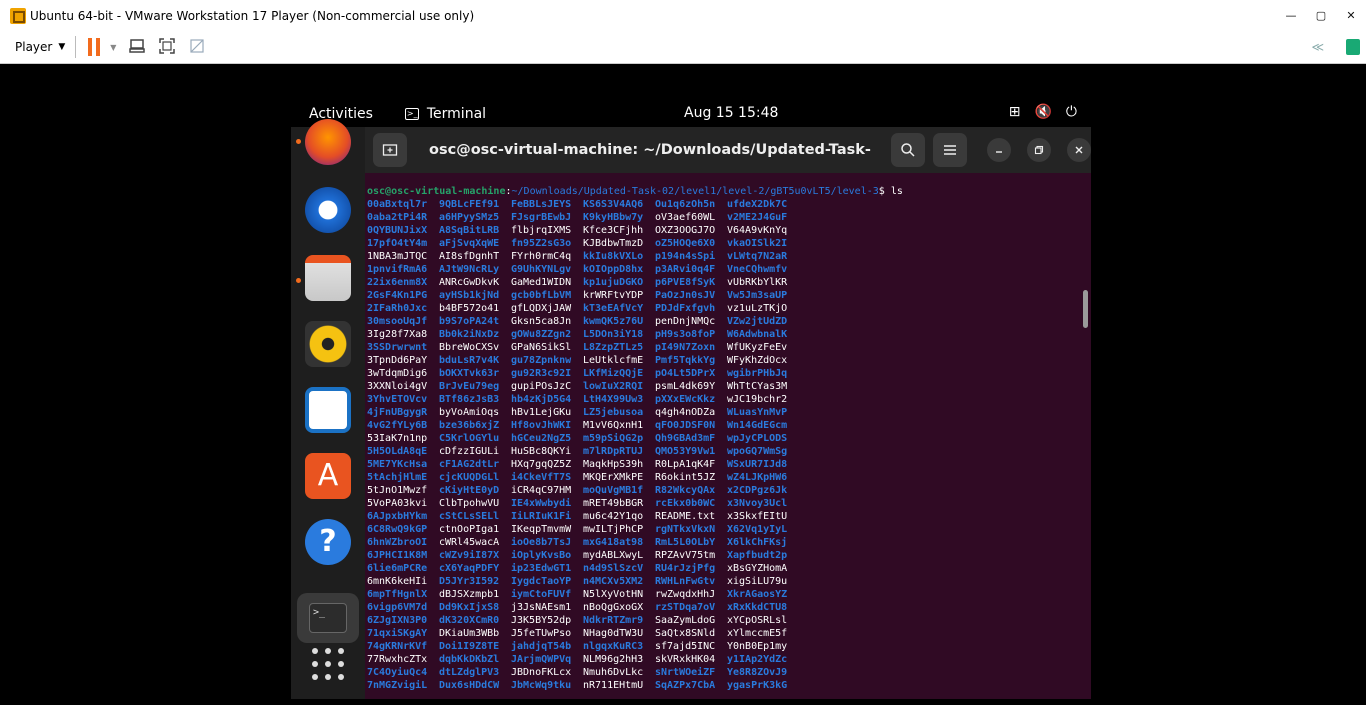 This screenshot has width=1366, height=705. I want to click on ls-directory-entry: kOIOppD8hx, so click(613, 269).